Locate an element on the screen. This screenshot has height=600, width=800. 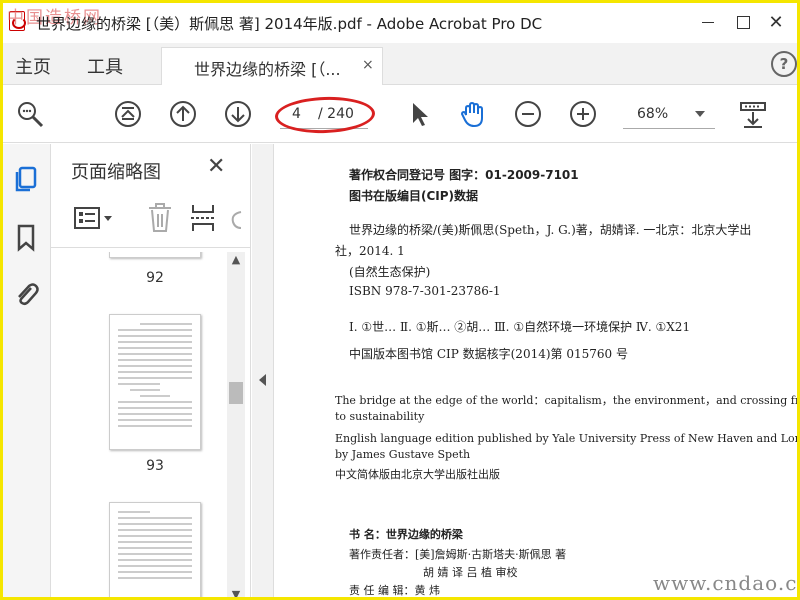
doc-line: 胡 婧 译 吕 植 审校 is located at coordinates (470, 572).